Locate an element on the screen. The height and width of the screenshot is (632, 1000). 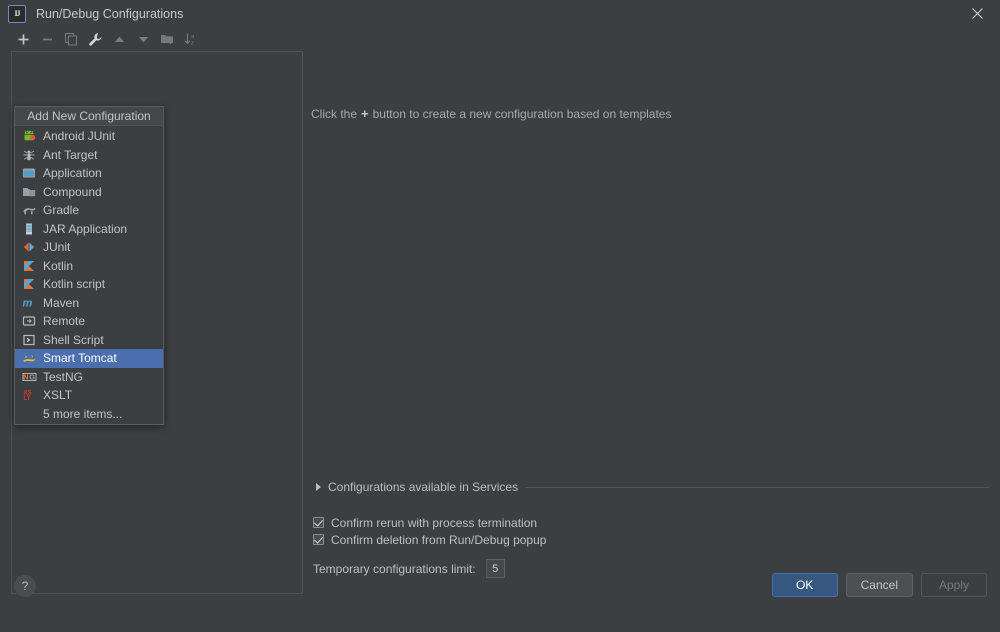
confirm-deletion-checkbox is located at coordinates (318, 539).